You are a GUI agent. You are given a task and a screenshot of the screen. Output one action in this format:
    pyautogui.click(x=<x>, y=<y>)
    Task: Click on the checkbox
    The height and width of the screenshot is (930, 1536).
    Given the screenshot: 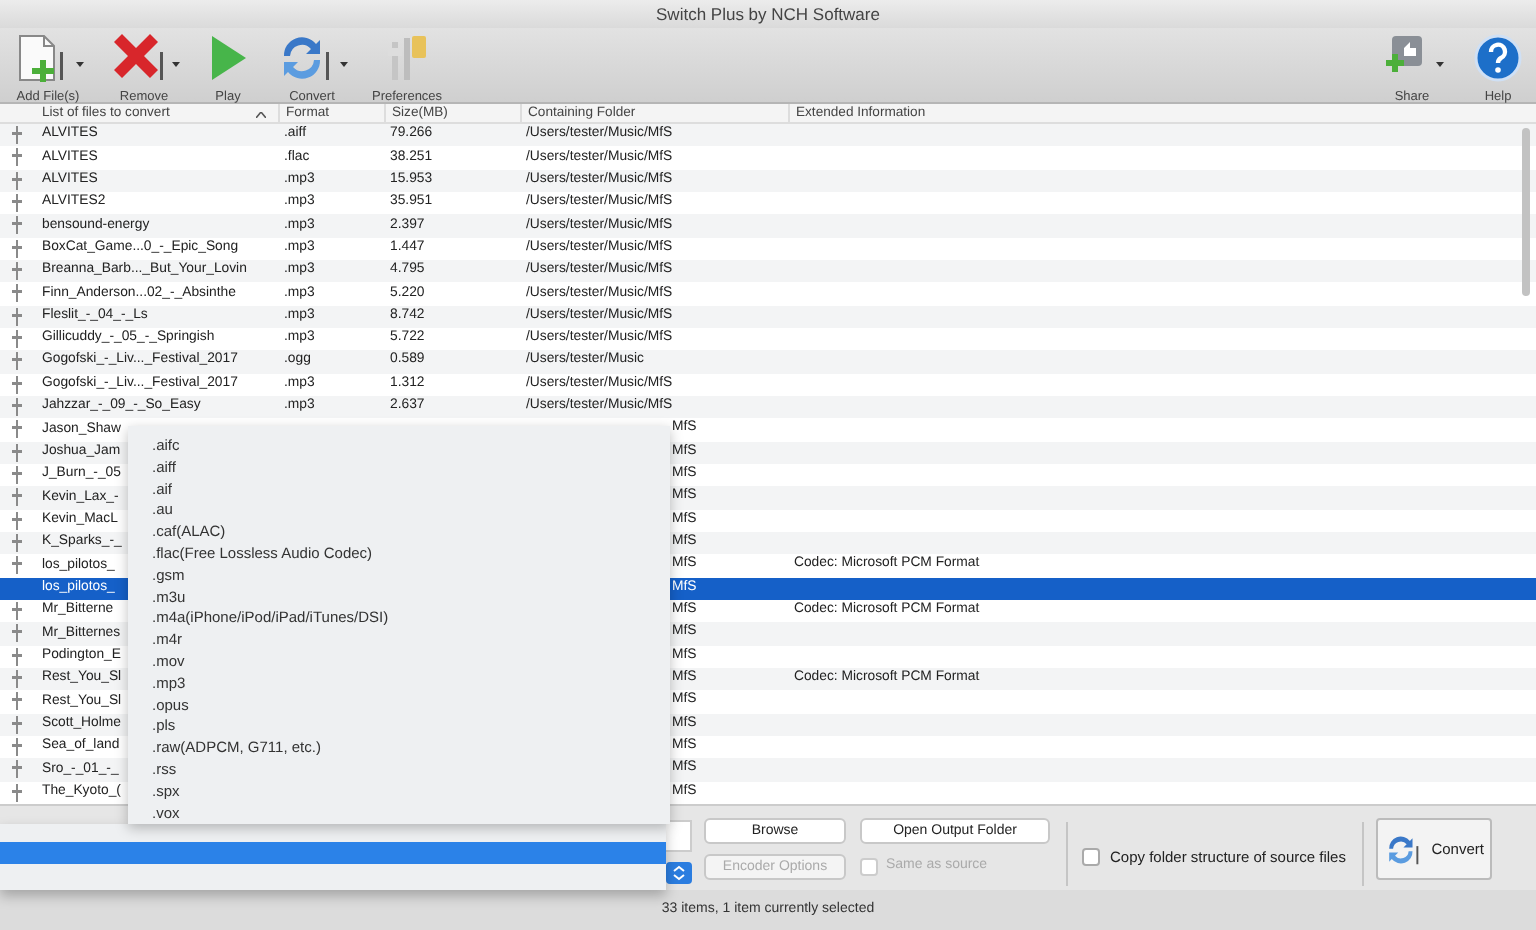 What is the action you would take?
    pyautogui.click(x=1091, y=857)
    